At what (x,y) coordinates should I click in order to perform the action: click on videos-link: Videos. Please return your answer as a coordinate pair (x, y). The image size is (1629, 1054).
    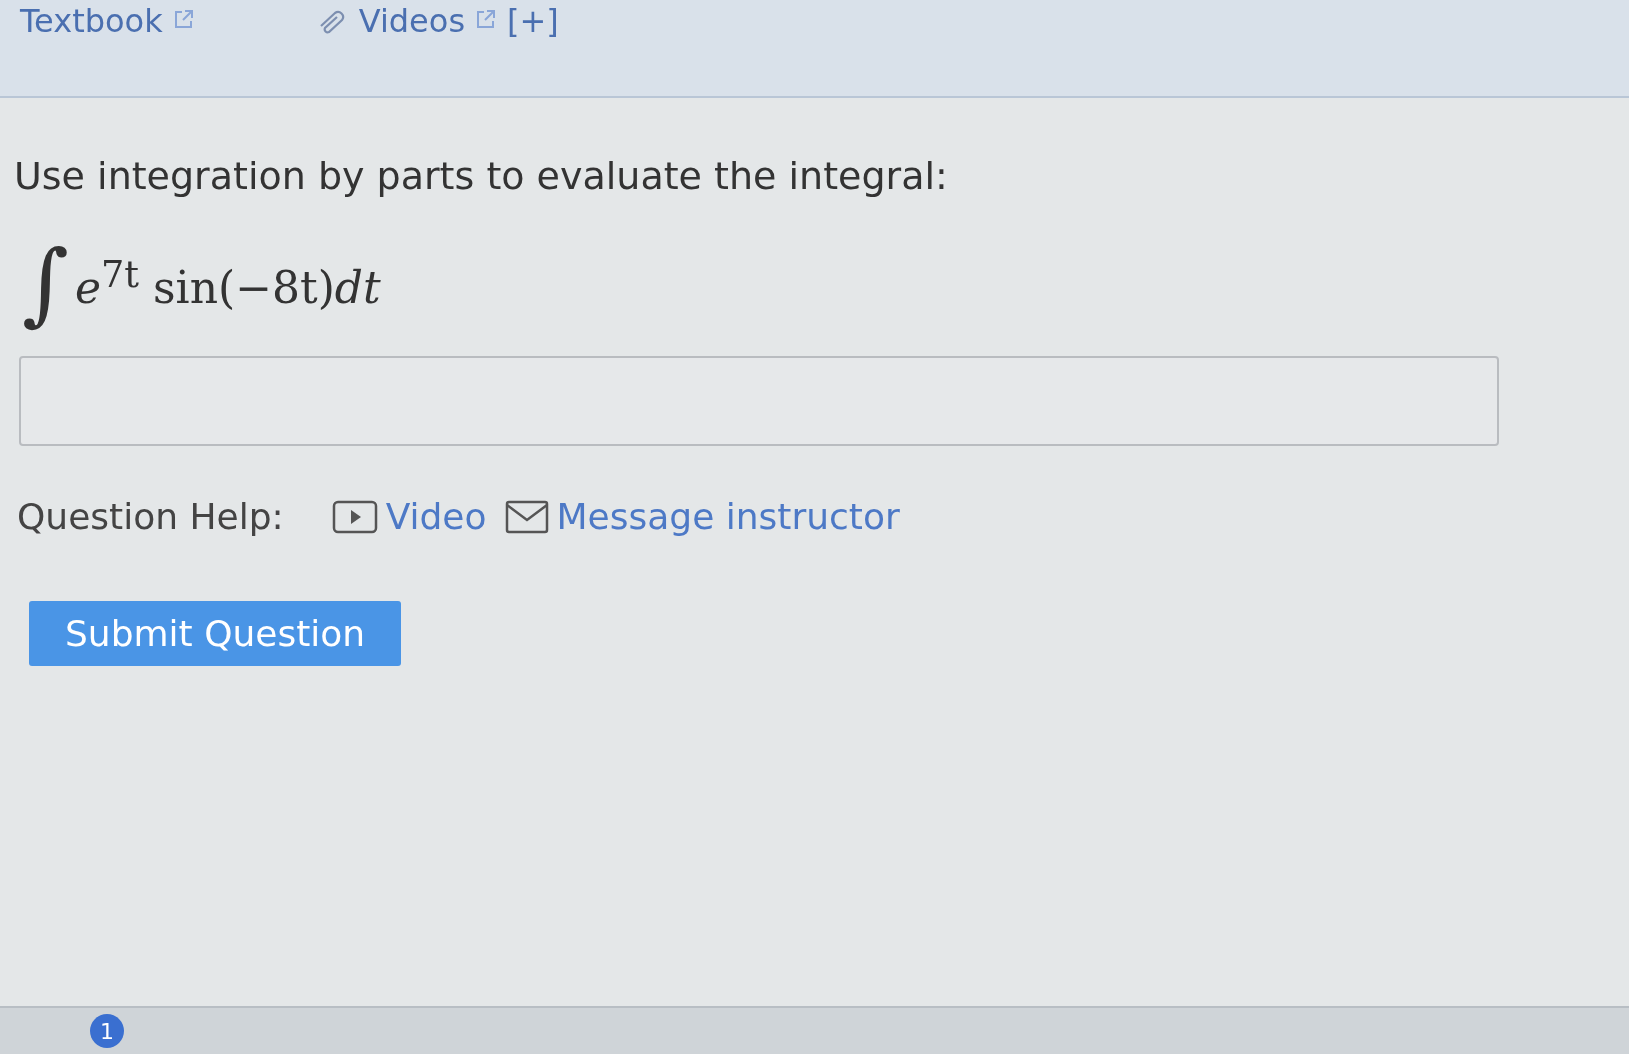
    Looking at the image, I should click on (412, 21).